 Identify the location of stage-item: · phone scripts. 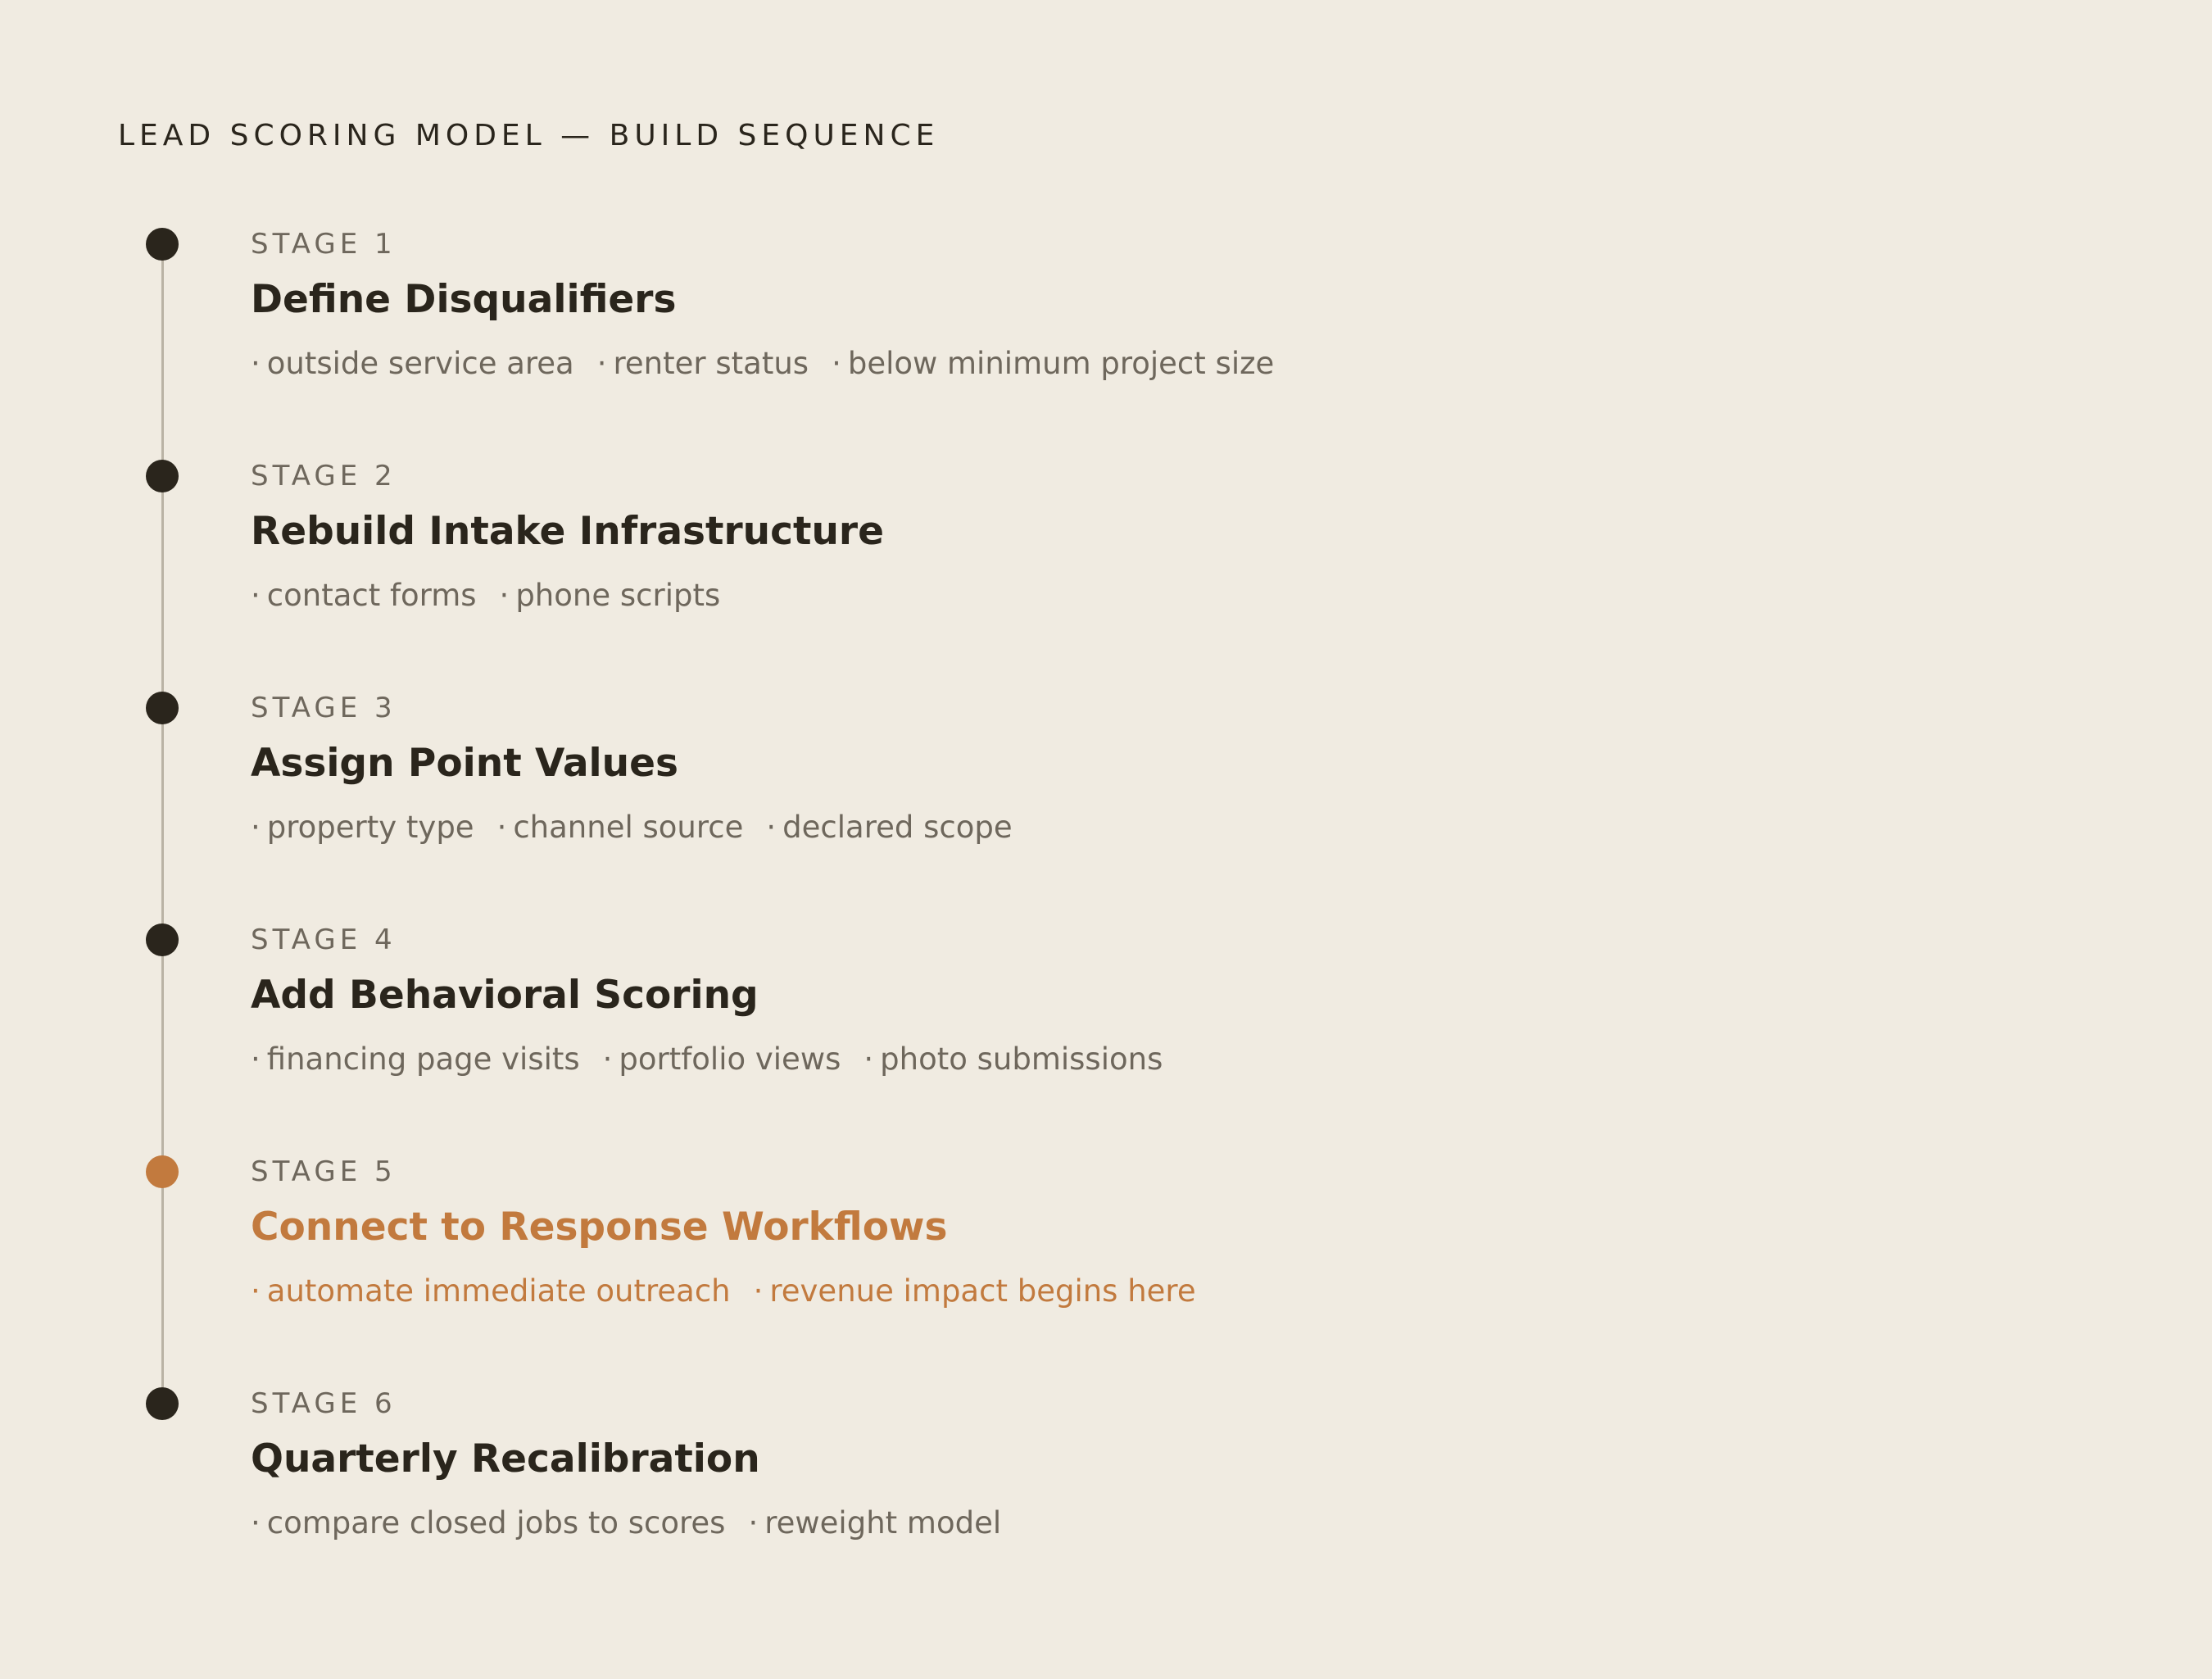
(610, 596).